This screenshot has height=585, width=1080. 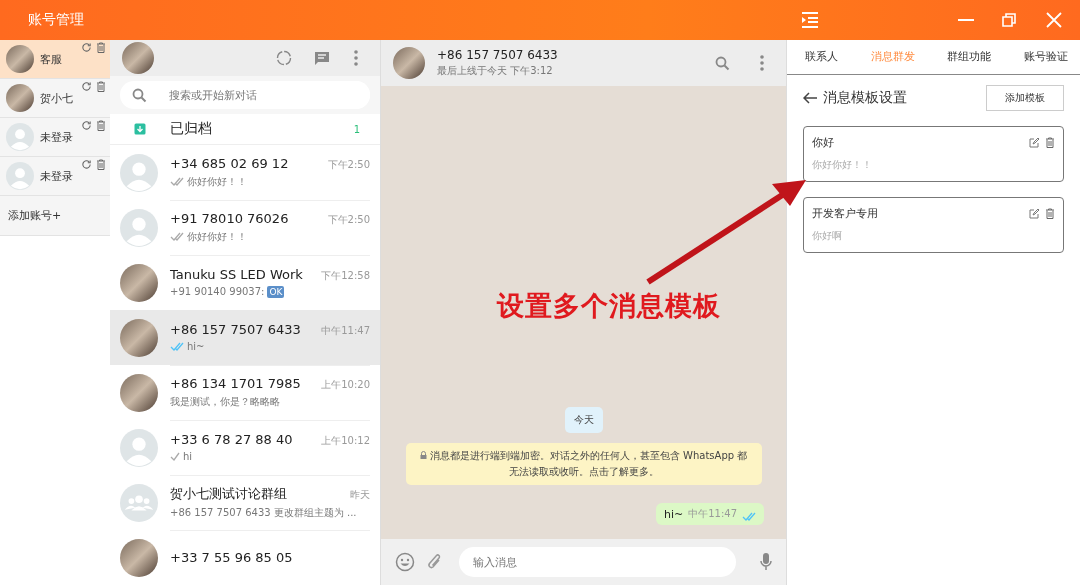 What do you see at coordinates (969, 57) in the screenshot?
I see `panel-tab: 群组功能` at bounding box center [969, 57].